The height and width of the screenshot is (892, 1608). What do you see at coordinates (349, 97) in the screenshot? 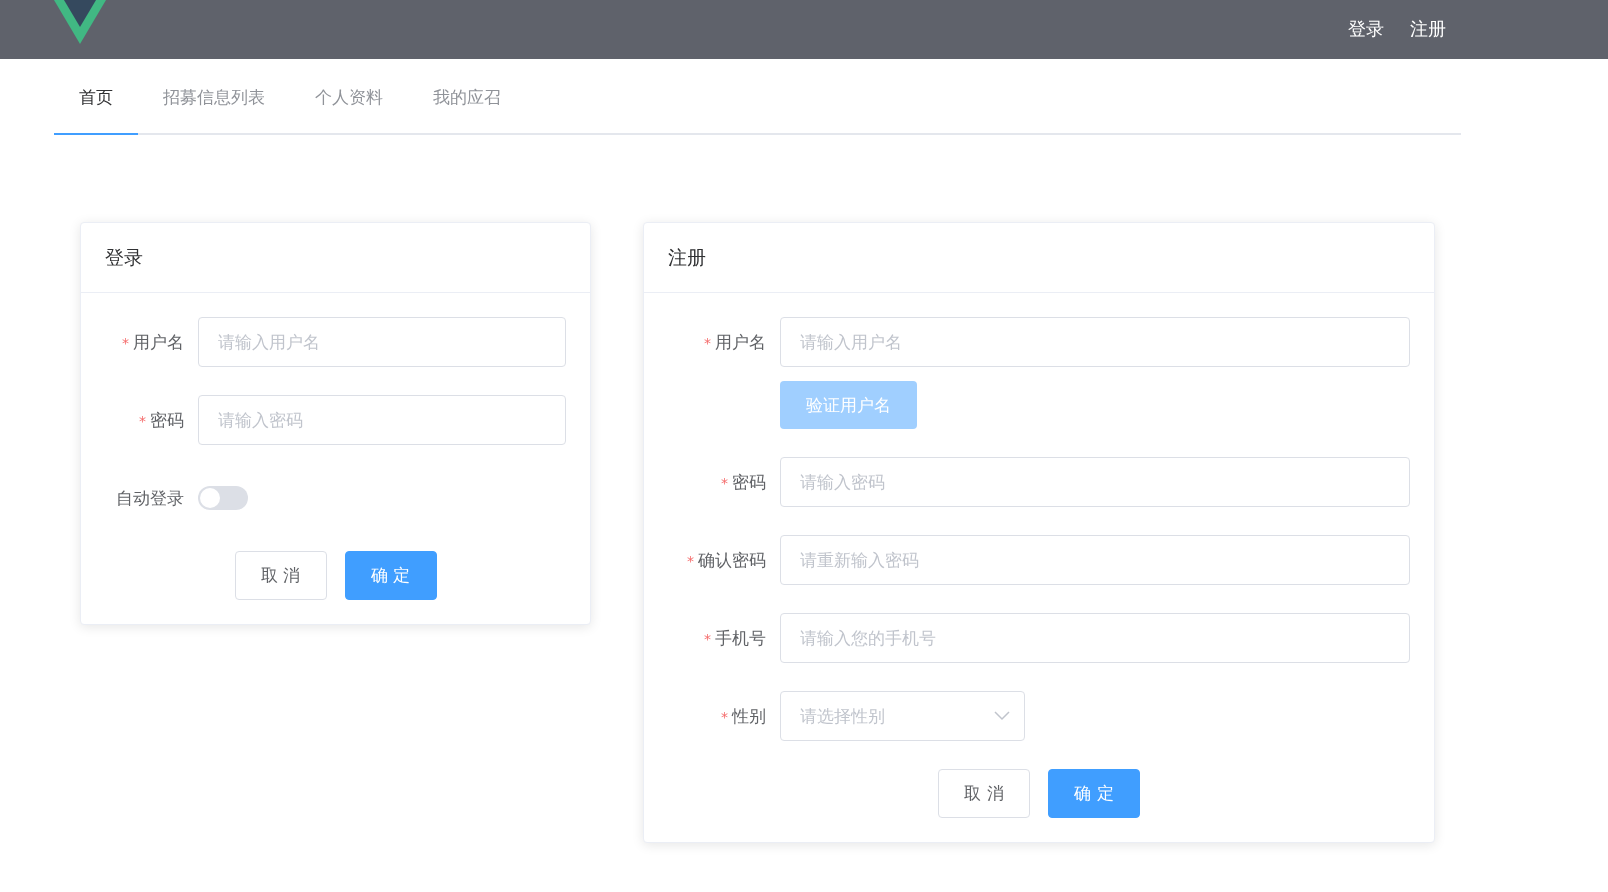
I see `nav-tab: 个人资料` at bounding box center [349, 97].